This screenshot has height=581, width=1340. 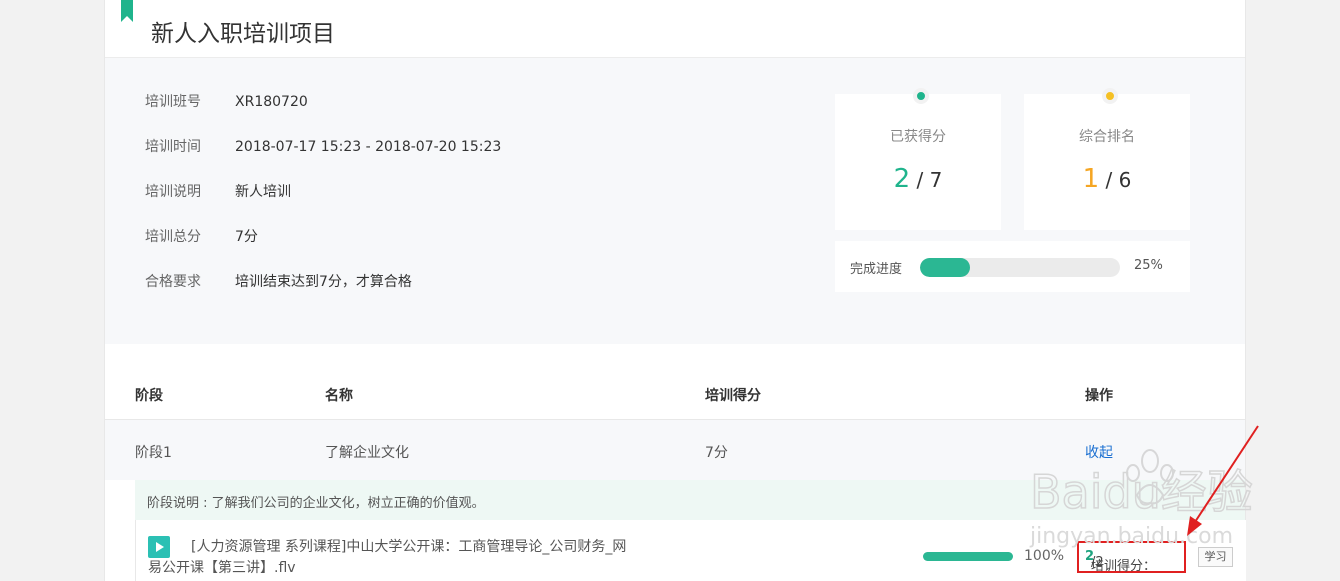 I want to click on stage-score-cell: 7分, so click(x=716, y=453).